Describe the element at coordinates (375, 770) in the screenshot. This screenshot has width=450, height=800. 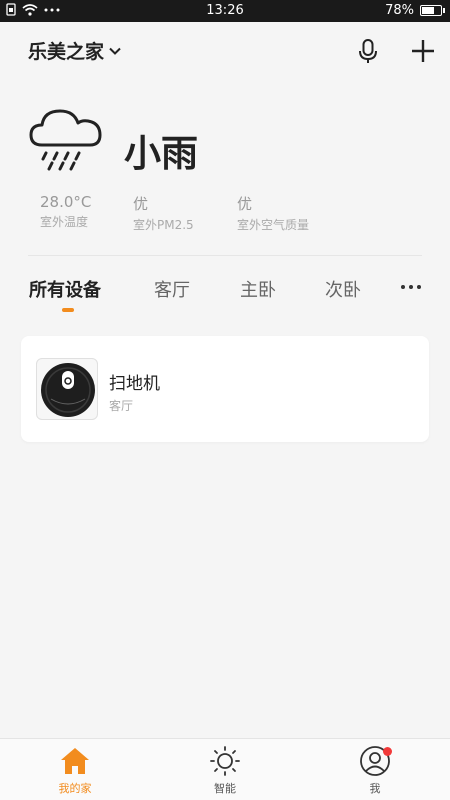
I see `nav-me: 我` at that location.